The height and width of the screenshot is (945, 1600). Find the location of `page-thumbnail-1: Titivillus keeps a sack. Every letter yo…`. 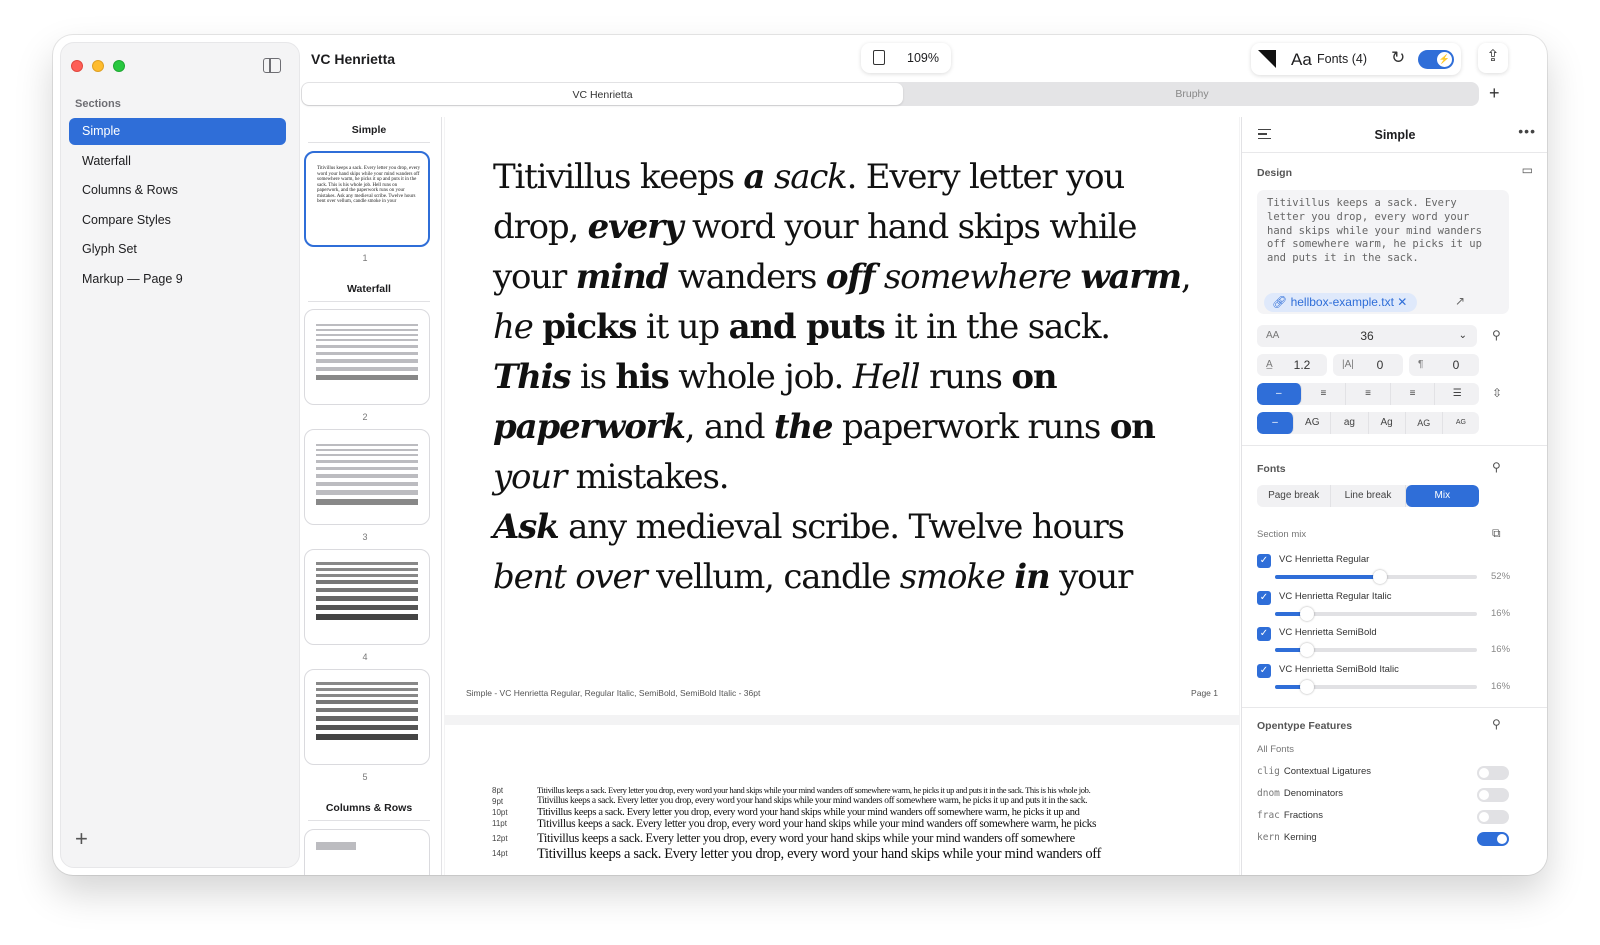

page-thumbnail-1: Titivillus keeps a sack. Every letter yo… is located at coordinates (367, 199).